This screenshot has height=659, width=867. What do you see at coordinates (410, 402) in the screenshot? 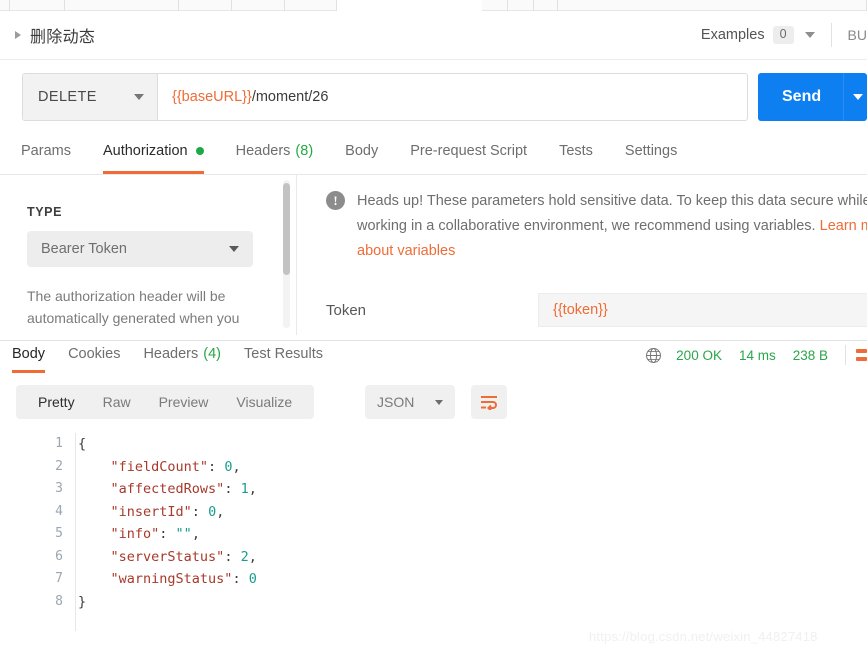
I see `language-select: JSON` at bounding box center [410, 402].